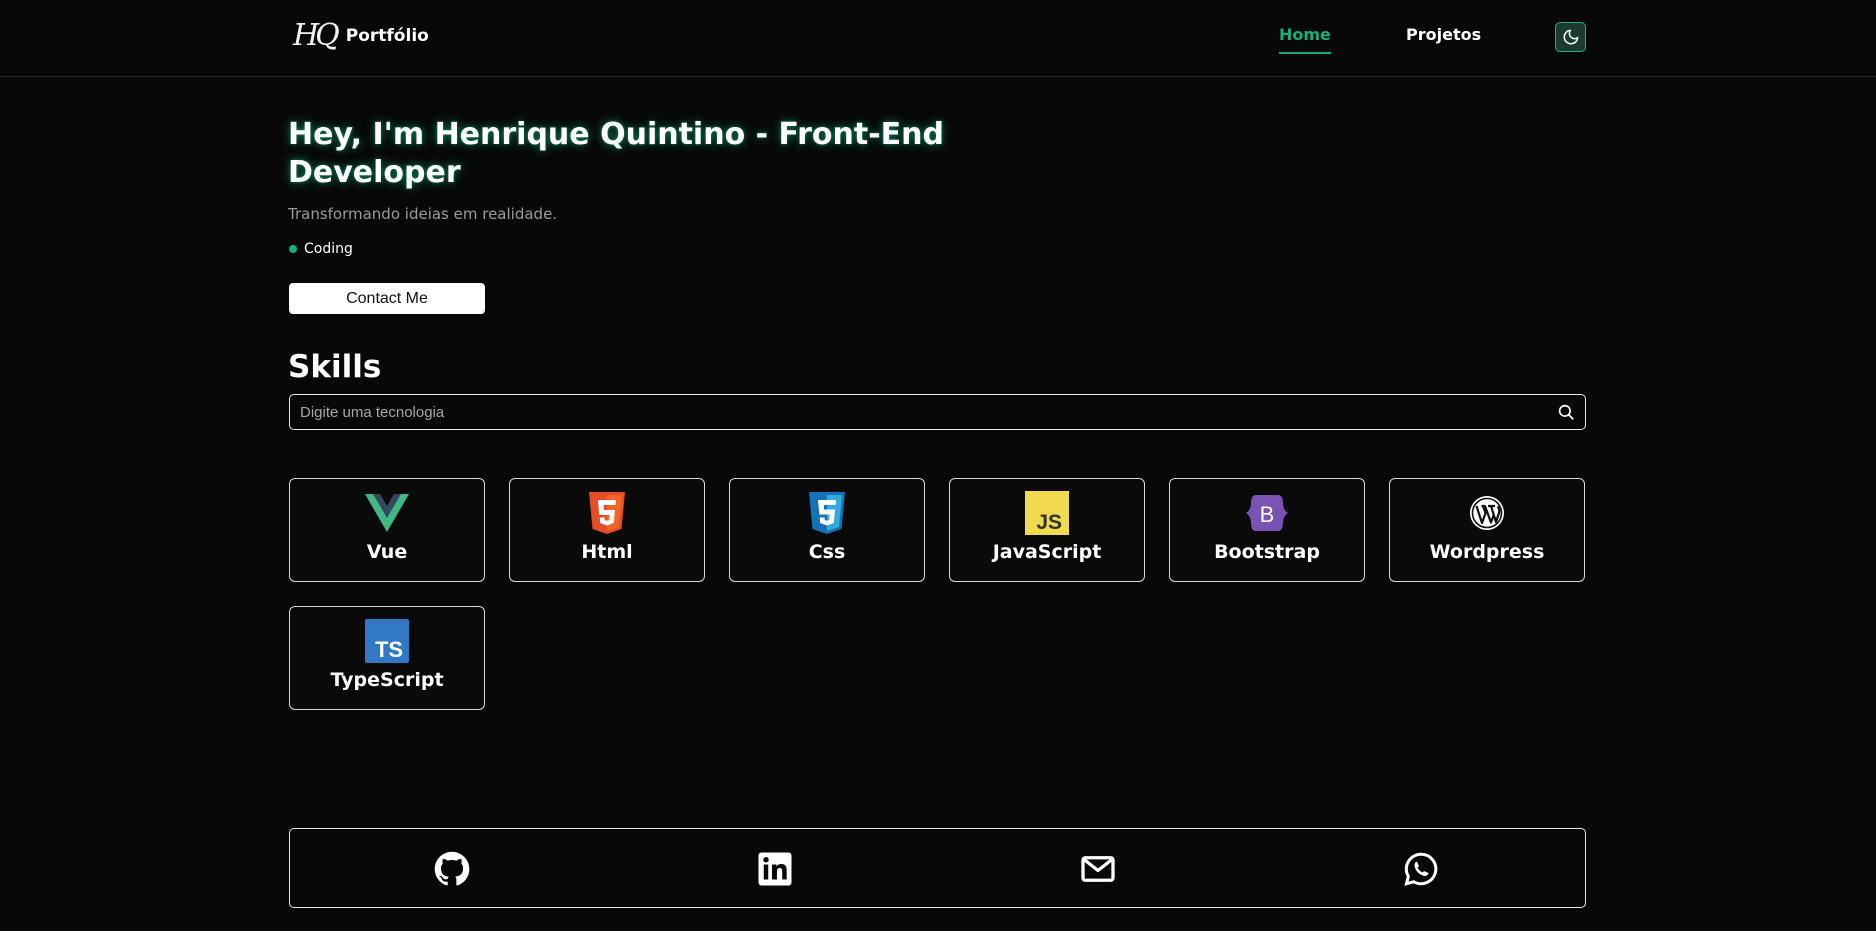  I want to click on theme-toggle-button, so click(1570, 37).